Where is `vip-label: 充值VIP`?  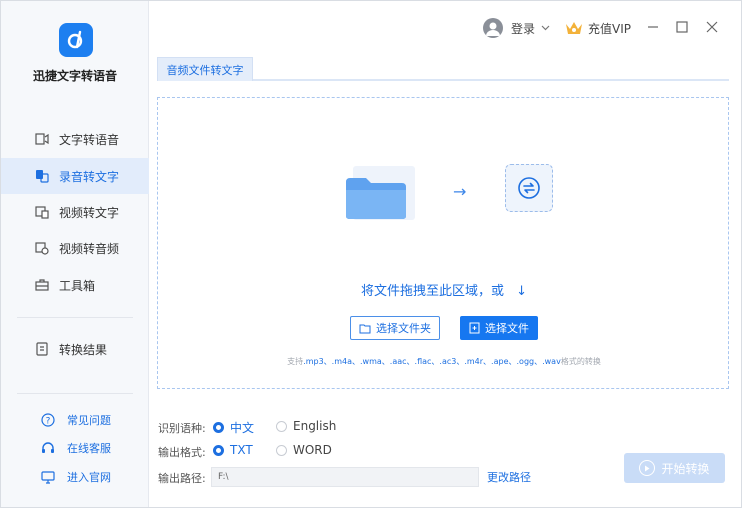
vip-label: 充值VIP is located at coordinates (609, 28).